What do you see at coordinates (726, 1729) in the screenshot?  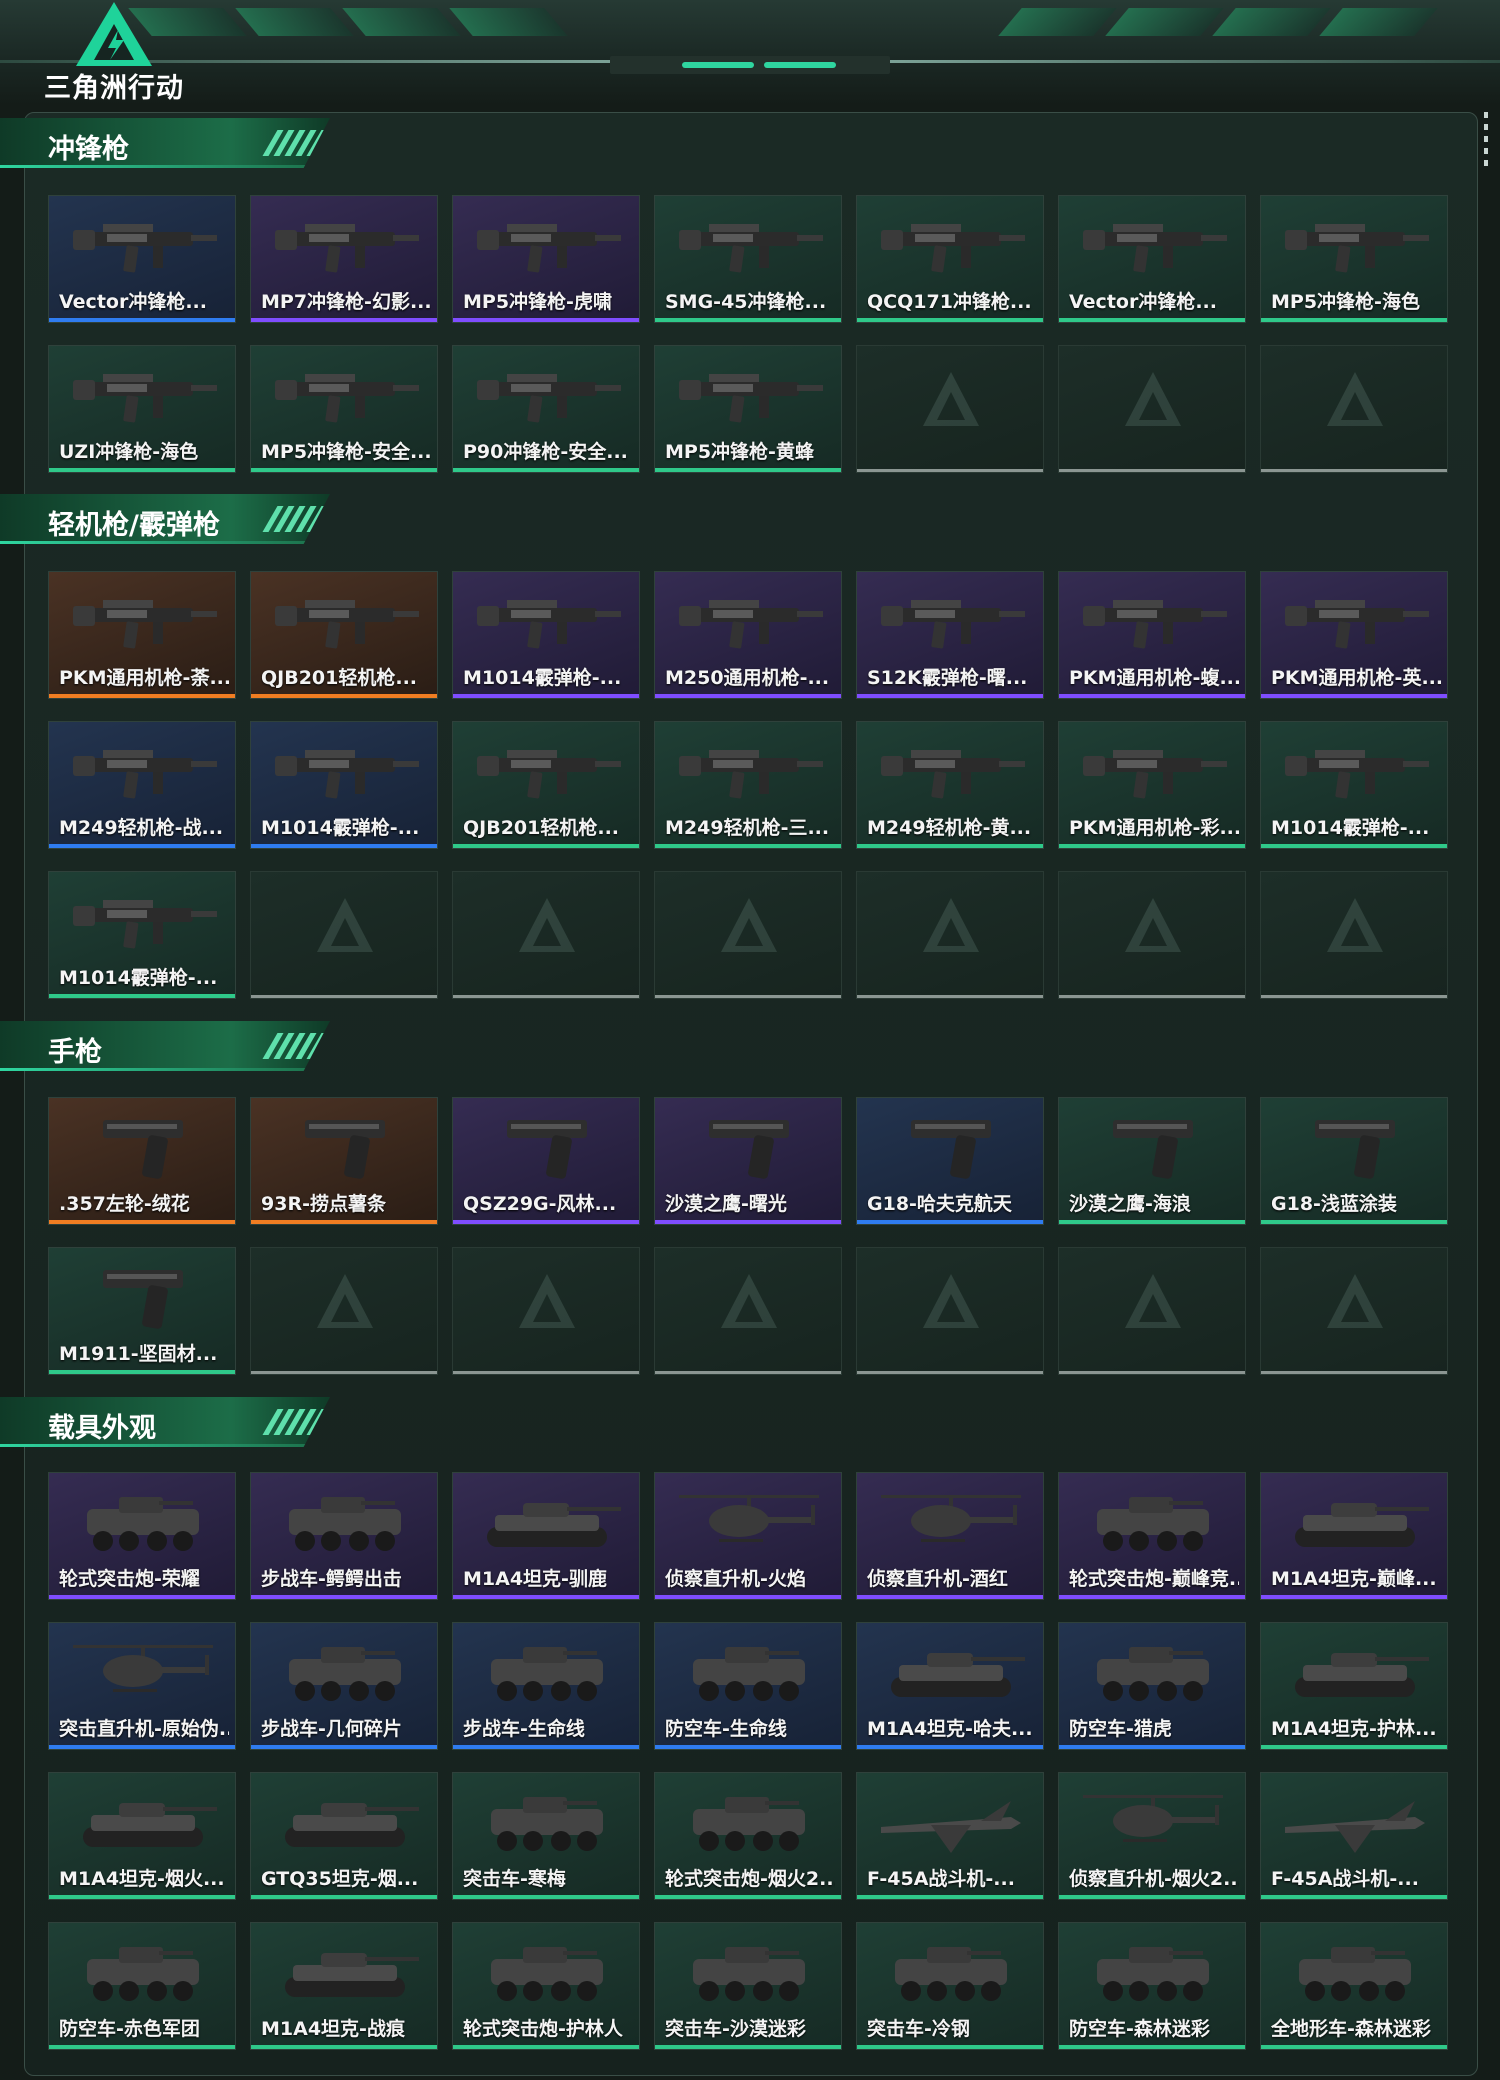 I see `skin-name: 防空车-生命线` at bounding box center [726, 1729].